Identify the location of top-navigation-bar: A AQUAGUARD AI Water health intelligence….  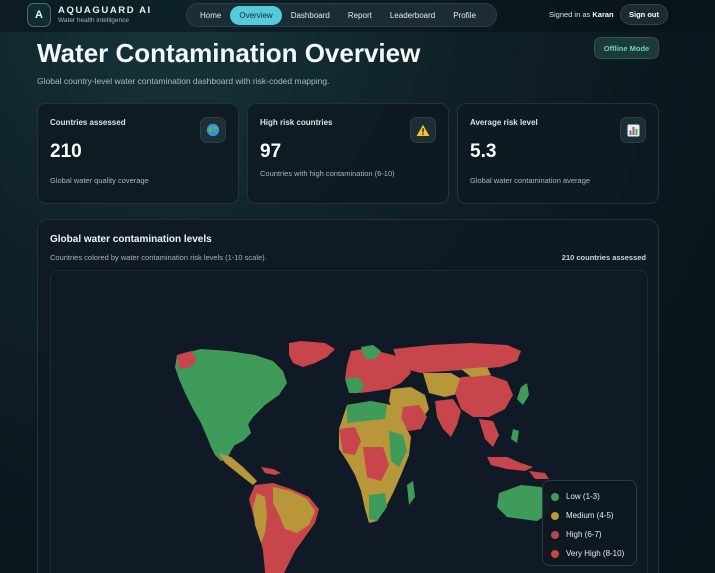
(357, 16).